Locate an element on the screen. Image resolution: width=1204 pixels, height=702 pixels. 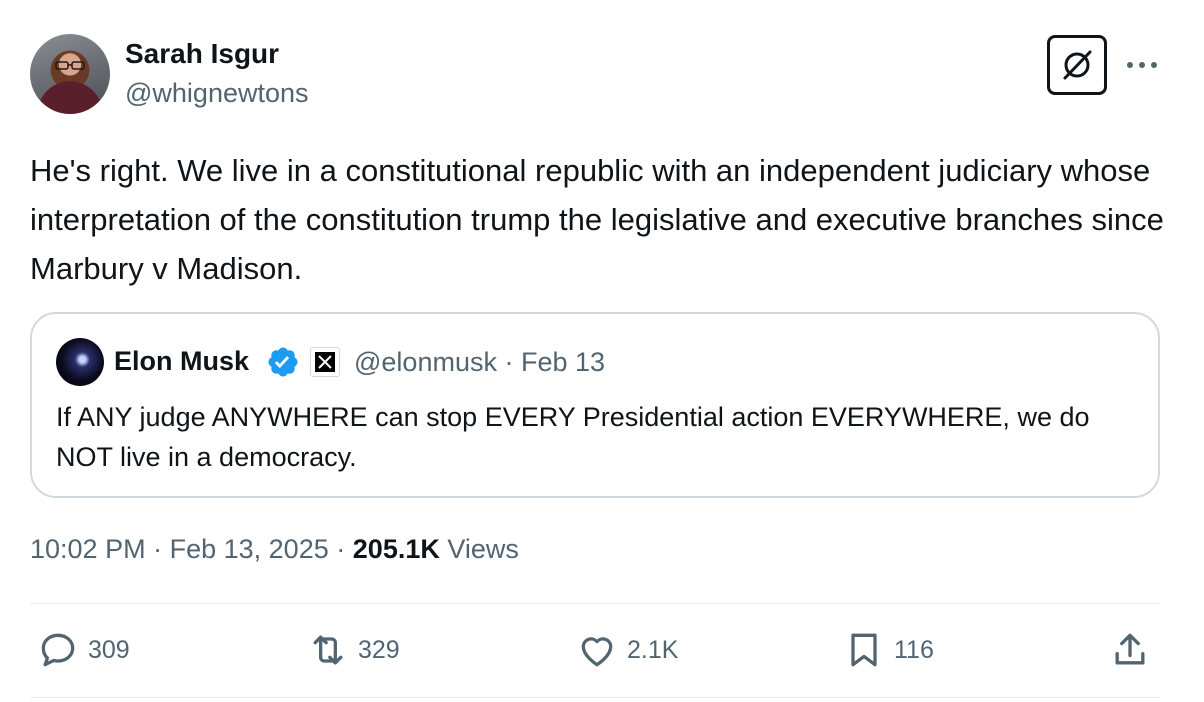
author-name: Sarah Isgur is located at coordinates (202, 54).